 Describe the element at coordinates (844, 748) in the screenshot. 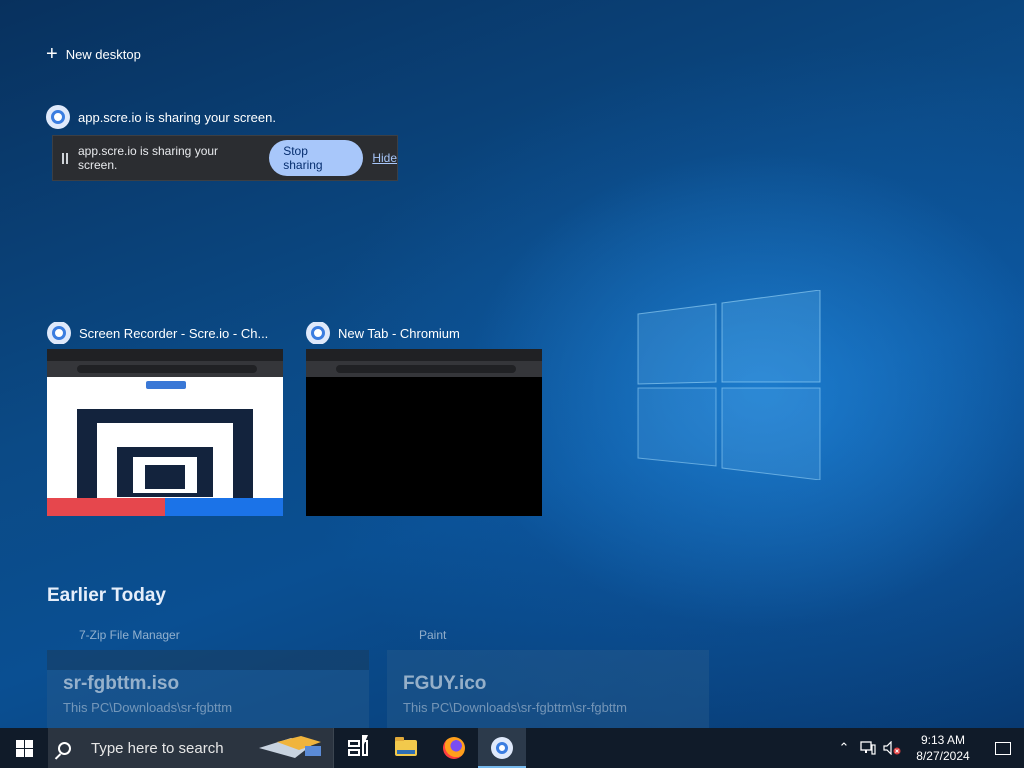

I see `chevron-up-icon: ⌃` at that location.